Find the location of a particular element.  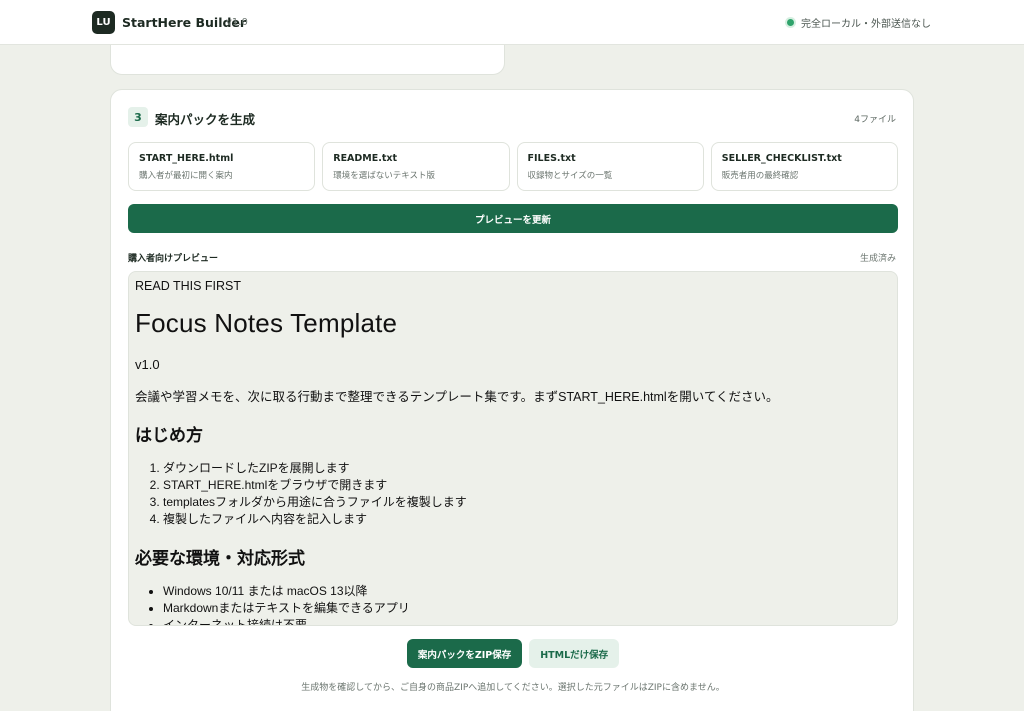

list-item: 複製したファイルへ内容を記入します is located at coordinates (527, 519).